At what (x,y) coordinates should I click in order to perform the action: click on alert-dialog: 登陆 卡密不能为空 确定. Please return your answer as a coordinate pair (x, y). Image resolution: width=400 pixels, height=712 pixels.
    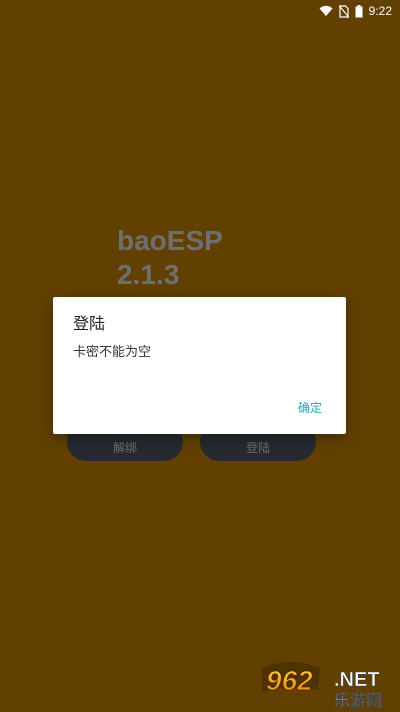
    Looking at the image, I should click on (199, 365).